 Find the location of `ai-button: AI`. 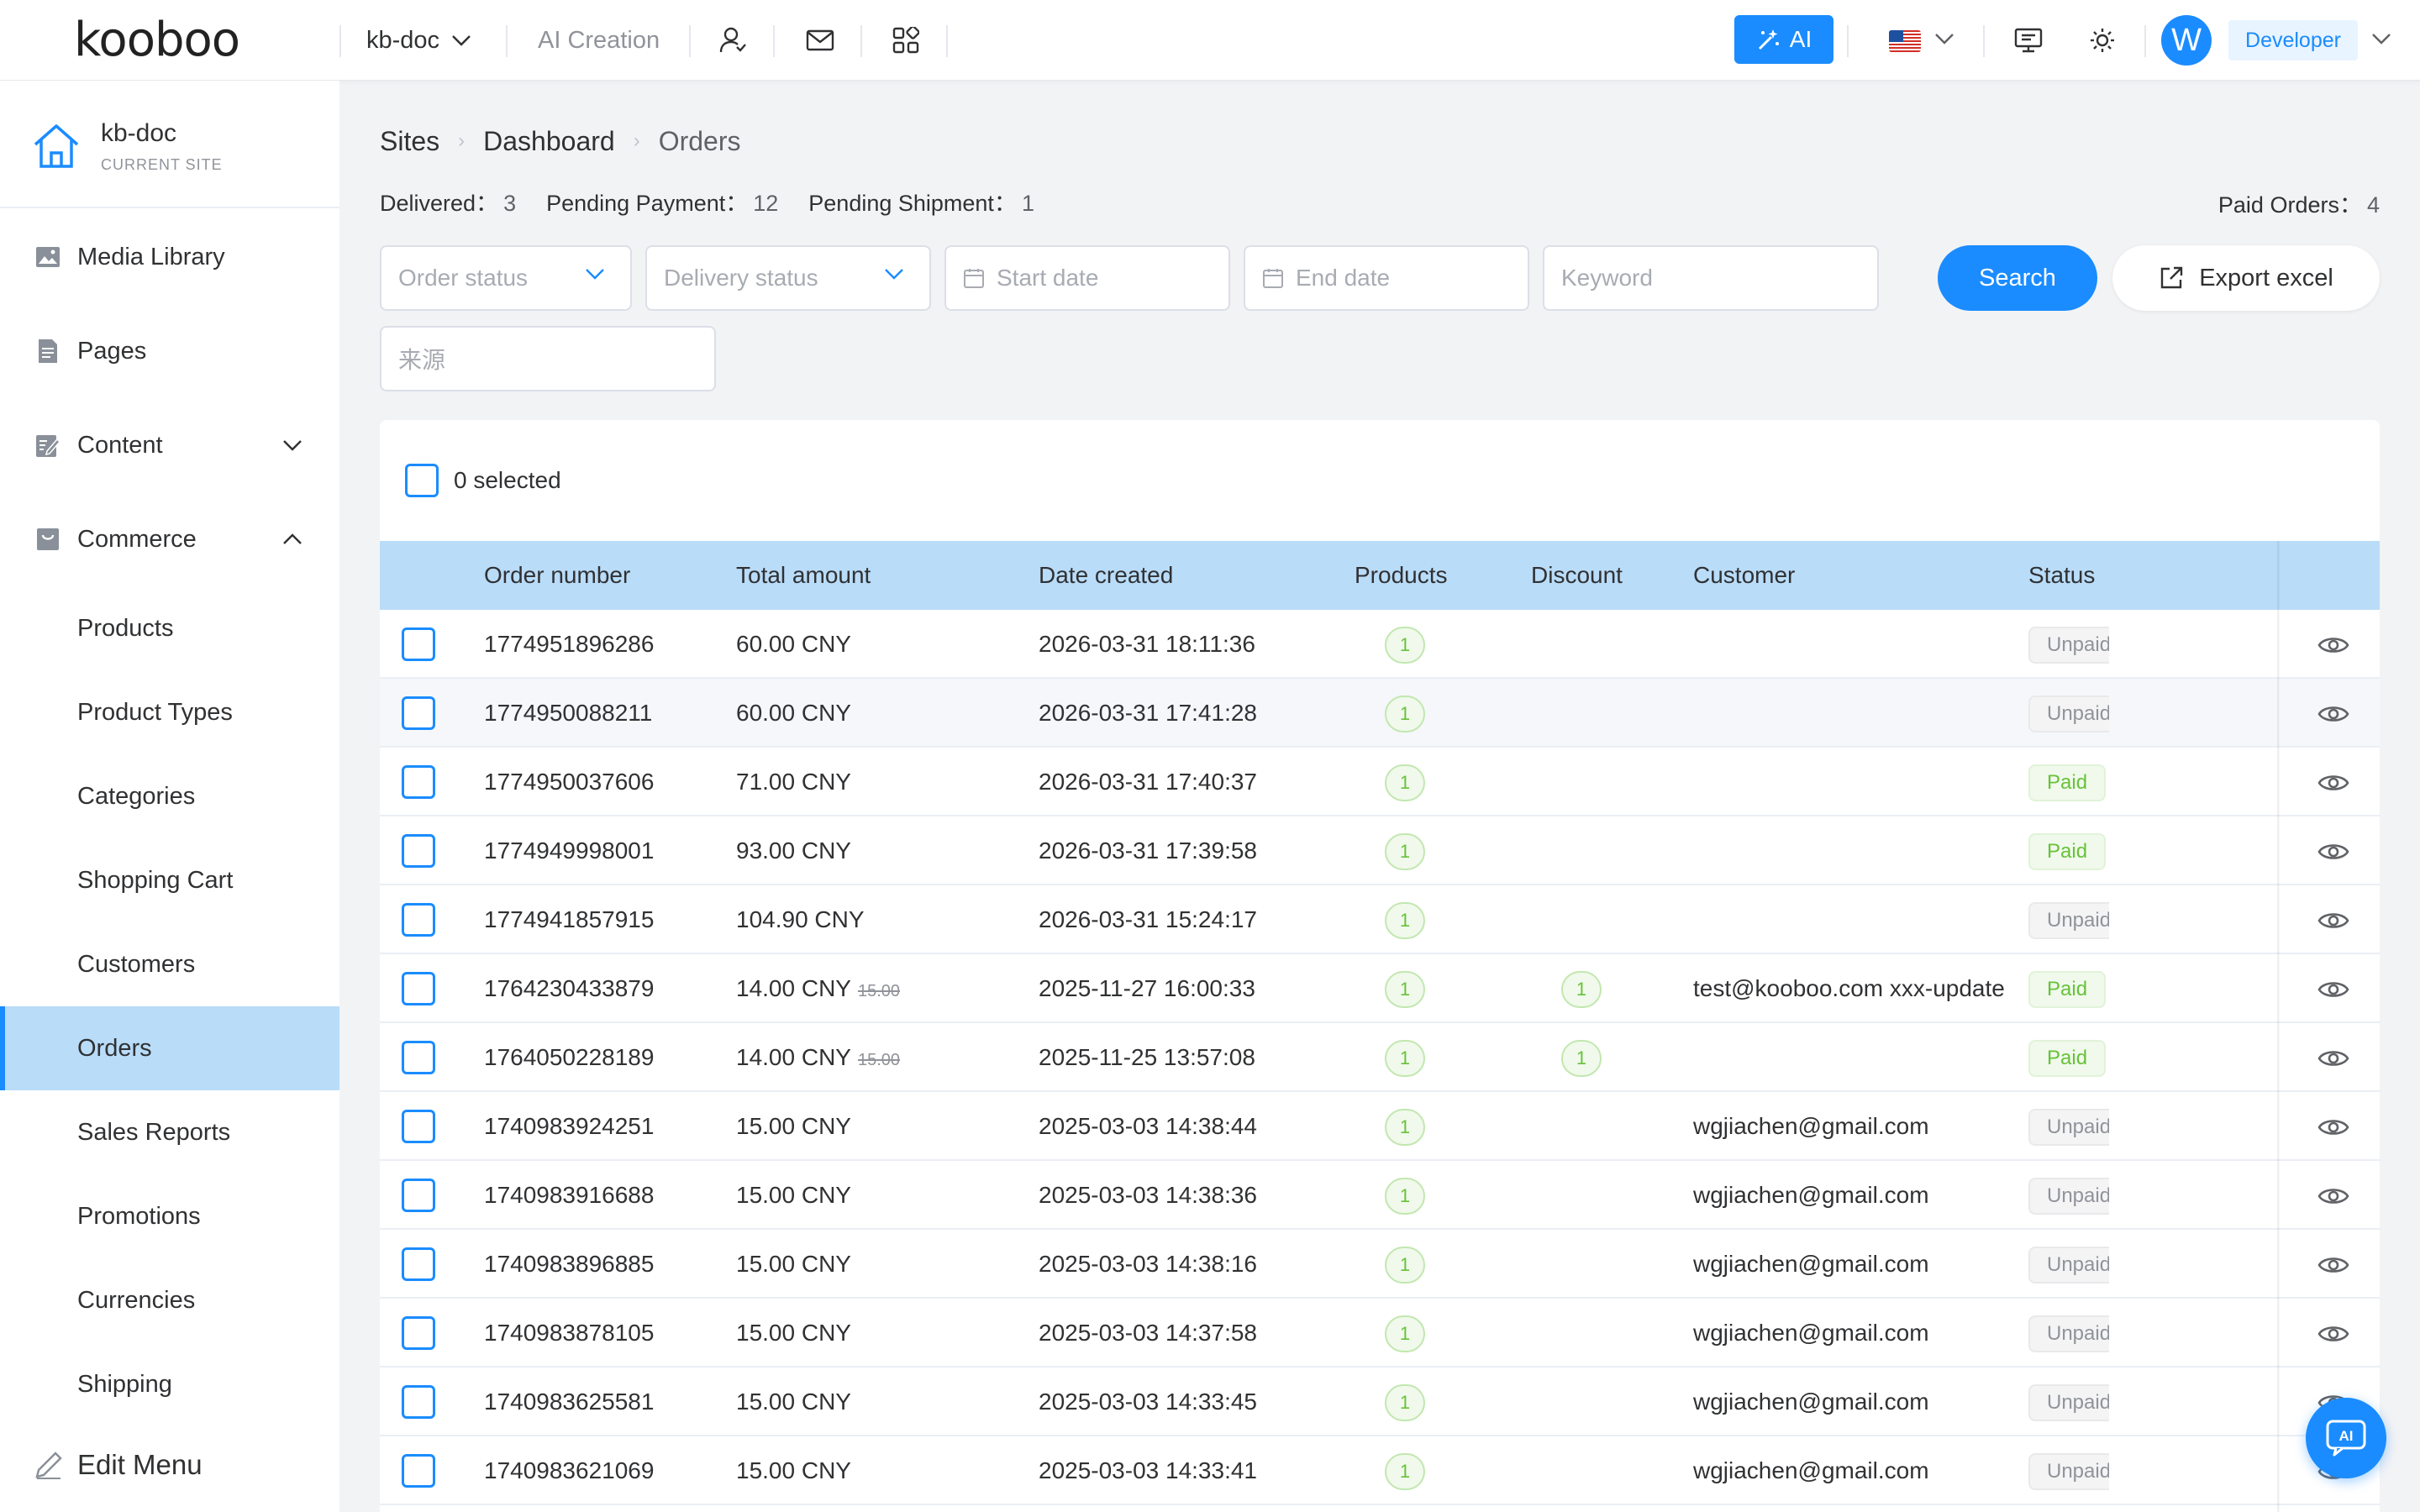

ai-button: AI is located at coordinates (1784, 39).